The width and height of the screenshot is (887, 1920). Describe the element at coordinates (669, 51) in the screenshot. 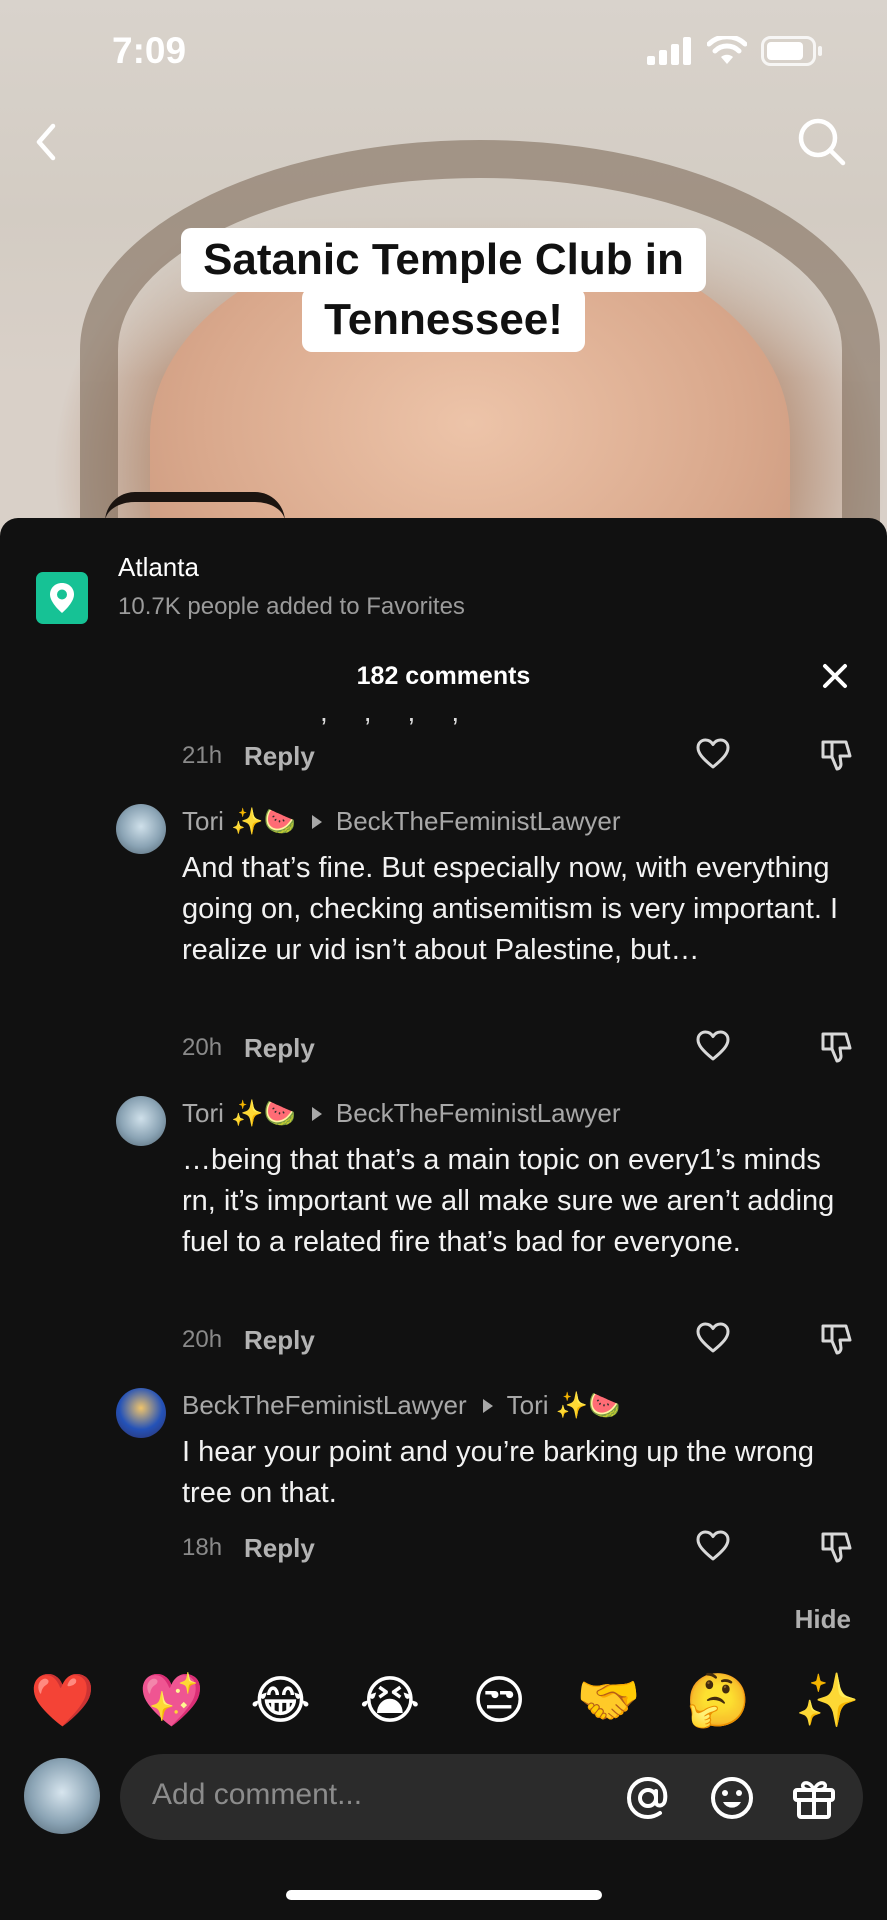

I see `signal-icon` at that location.